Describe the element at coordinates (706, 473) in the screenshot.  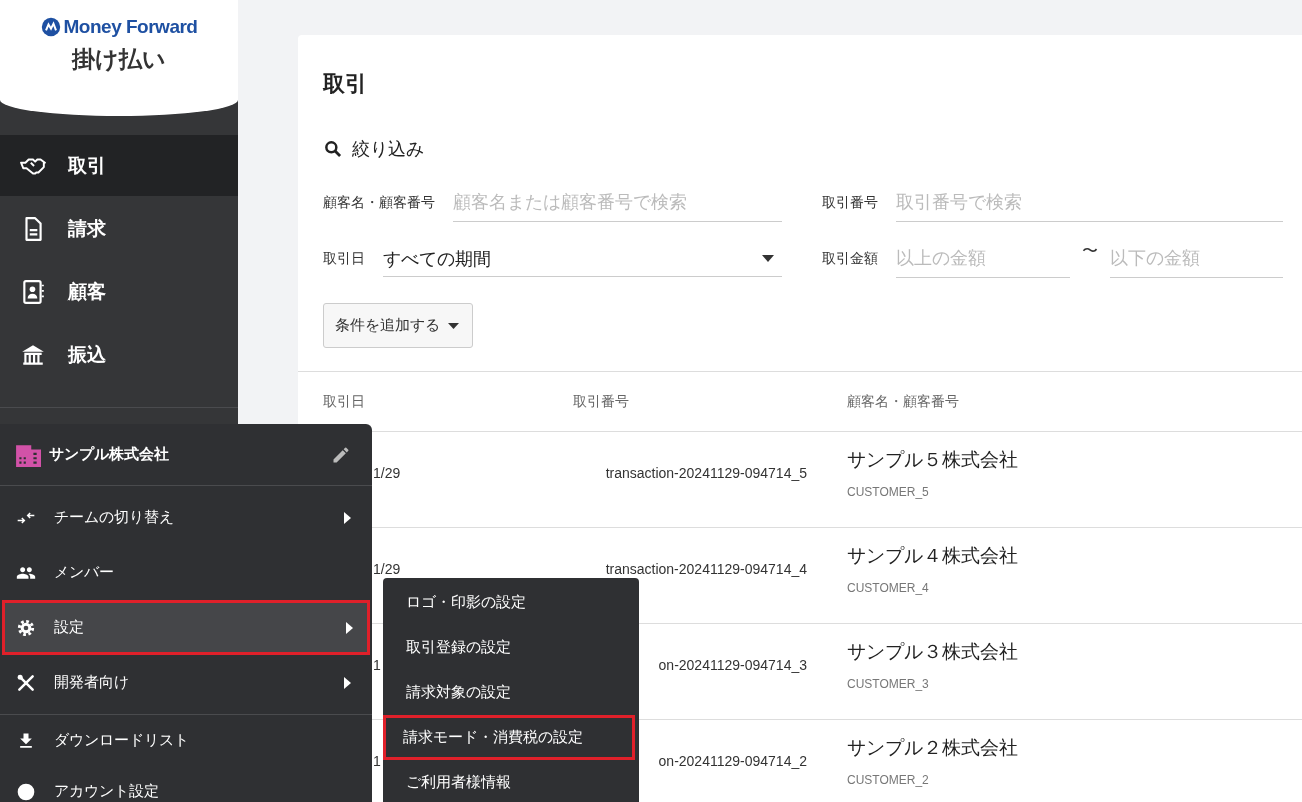
I see `table-cell: transaction-20241129-094714_5` at that location.